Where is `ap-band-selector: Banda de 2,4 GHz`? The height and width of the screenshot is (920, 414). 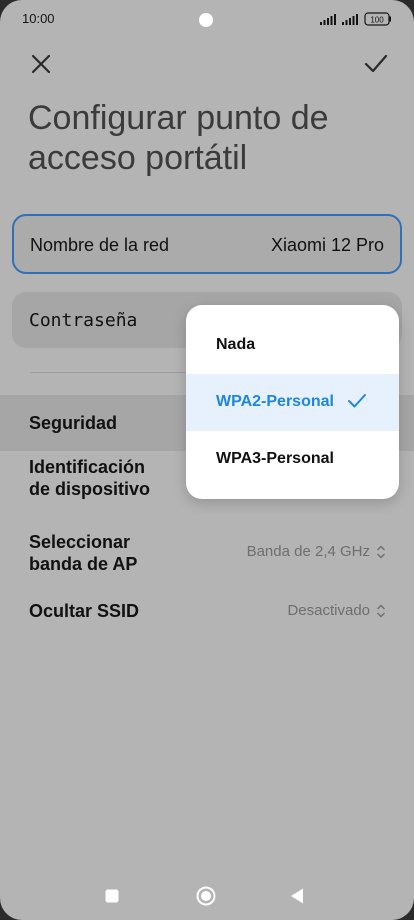 ap-band-selector: Banda de 2,4 GHz is located at coordinates (316, 551).